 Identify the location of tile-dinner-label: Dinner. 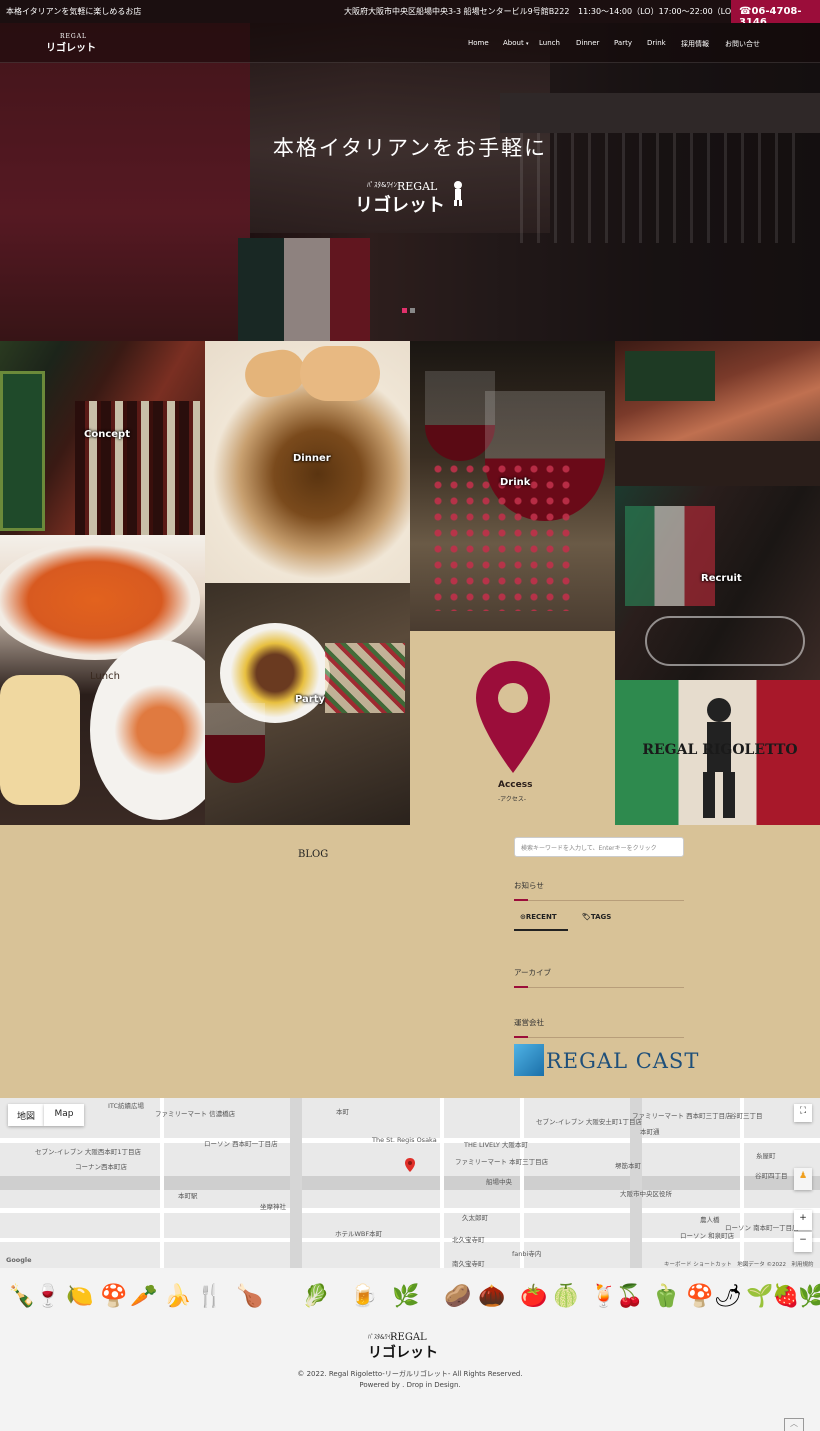
(312, 458).